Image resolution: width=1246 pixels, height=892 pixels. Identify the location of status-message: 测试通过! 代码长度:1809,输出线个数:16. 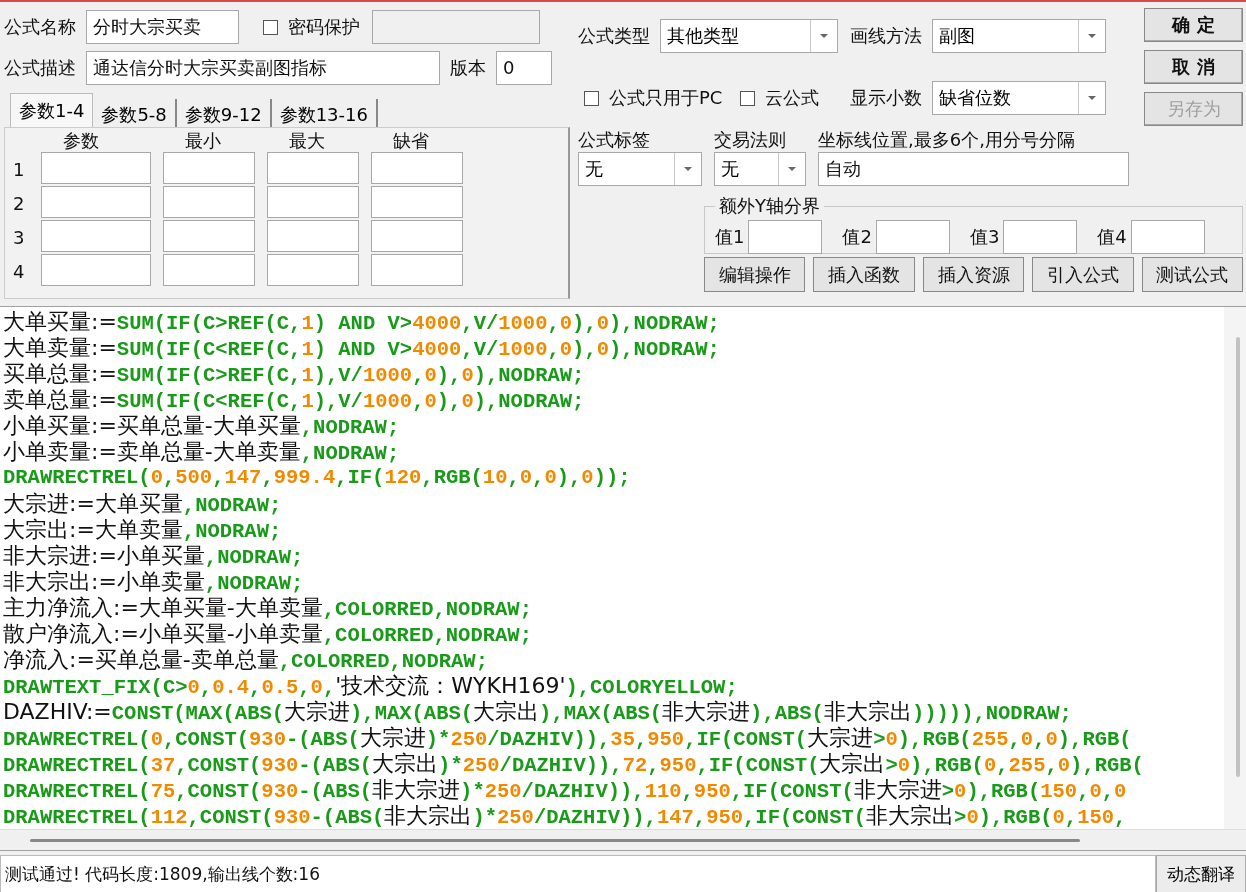
(578, 873).